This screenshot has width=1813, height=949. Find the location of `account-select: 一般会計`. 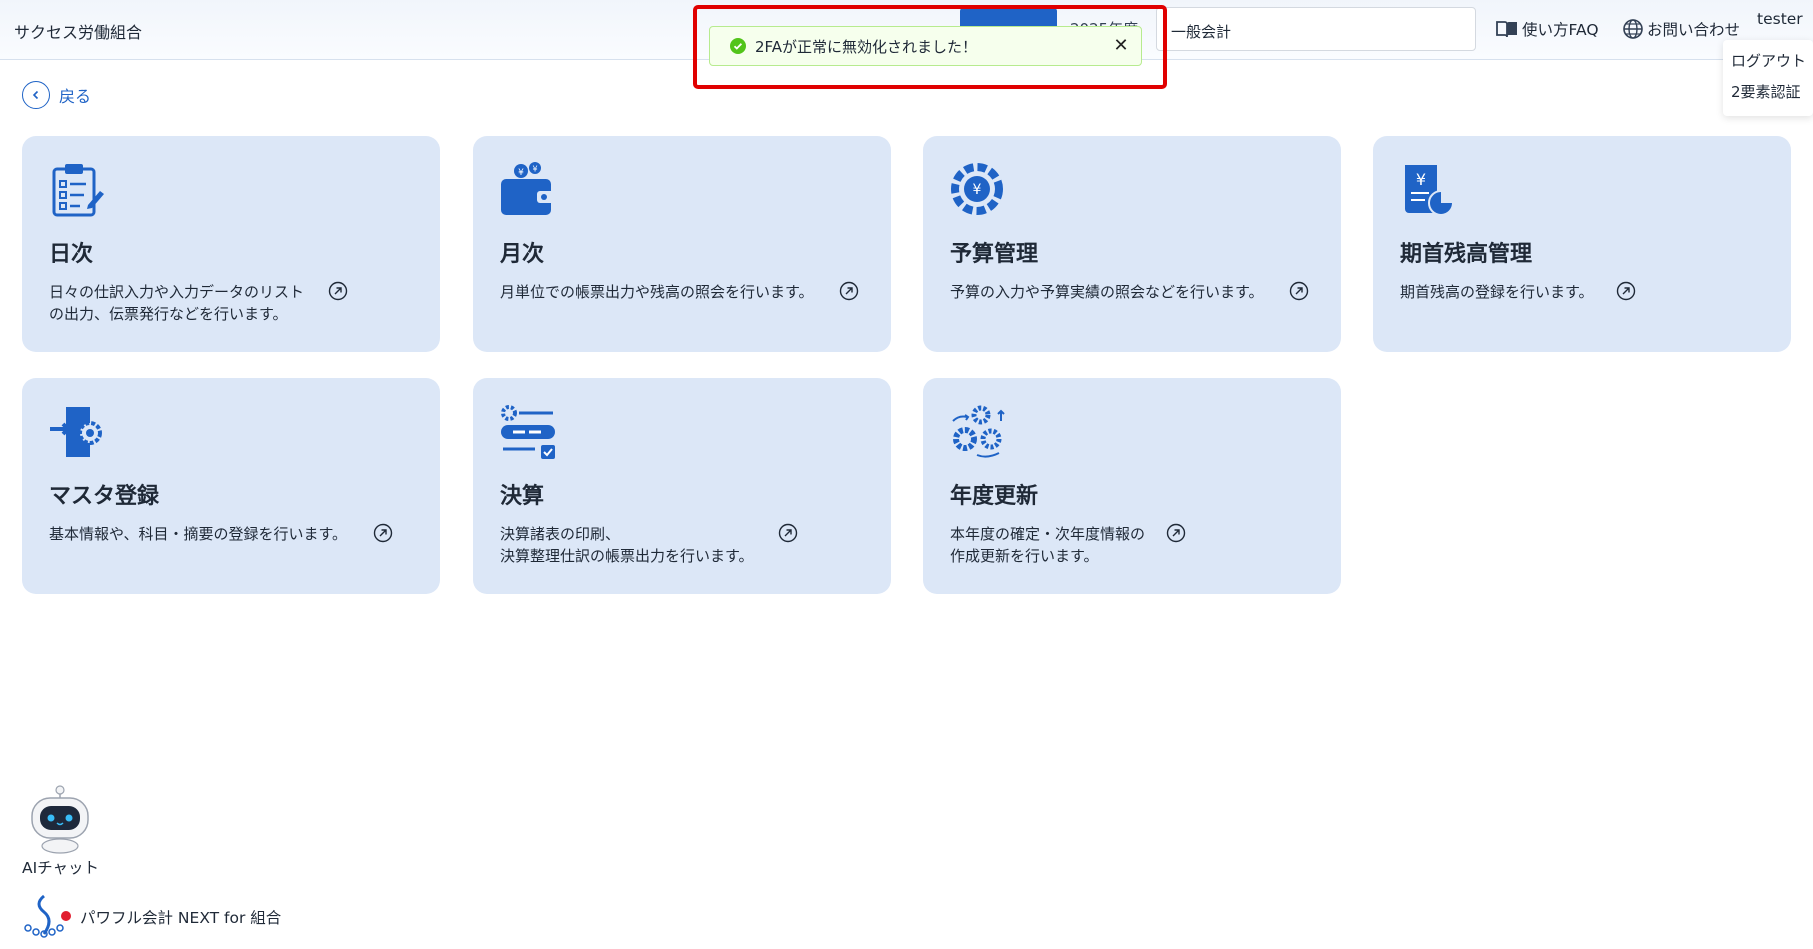

account-select: 一般会計 is located at coordinates (1316, 29).